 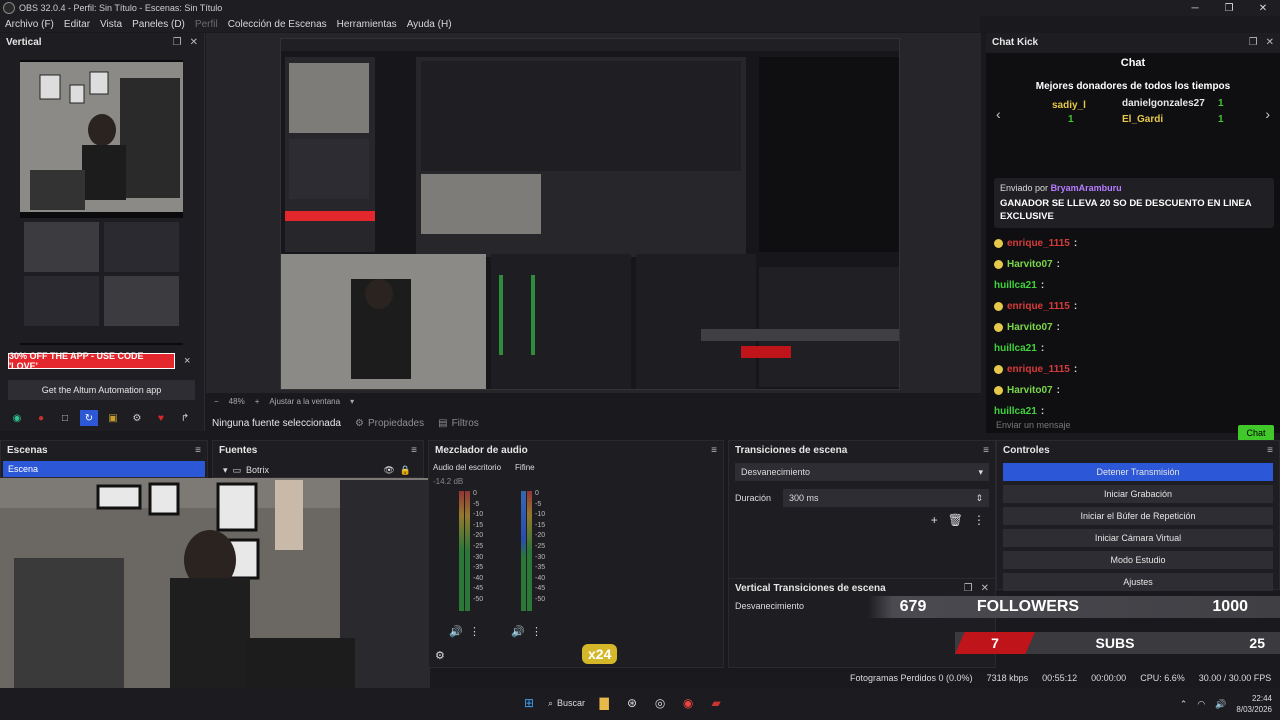 What do you see at coordinates (551, 702) in the screenshot?
I see `search-icon: ⌕` at bounding box center [551, 702].